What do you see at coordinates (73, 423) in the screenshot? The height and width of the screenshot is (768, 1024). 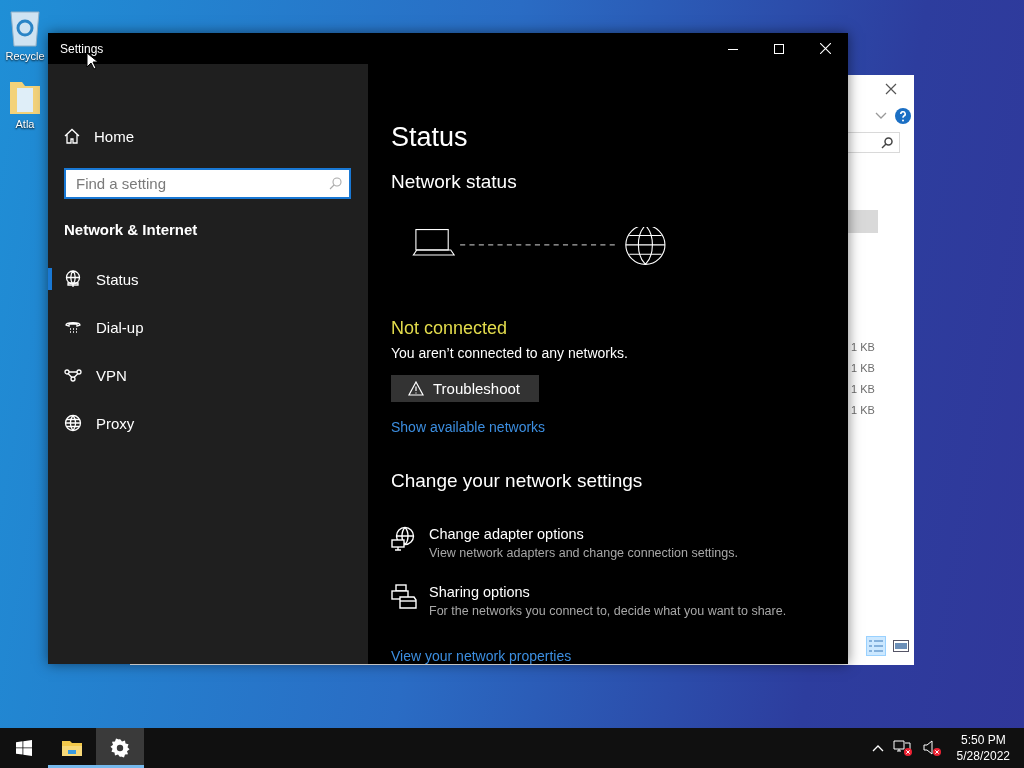 I see `globe-icon` at bounding box center [73, 423].